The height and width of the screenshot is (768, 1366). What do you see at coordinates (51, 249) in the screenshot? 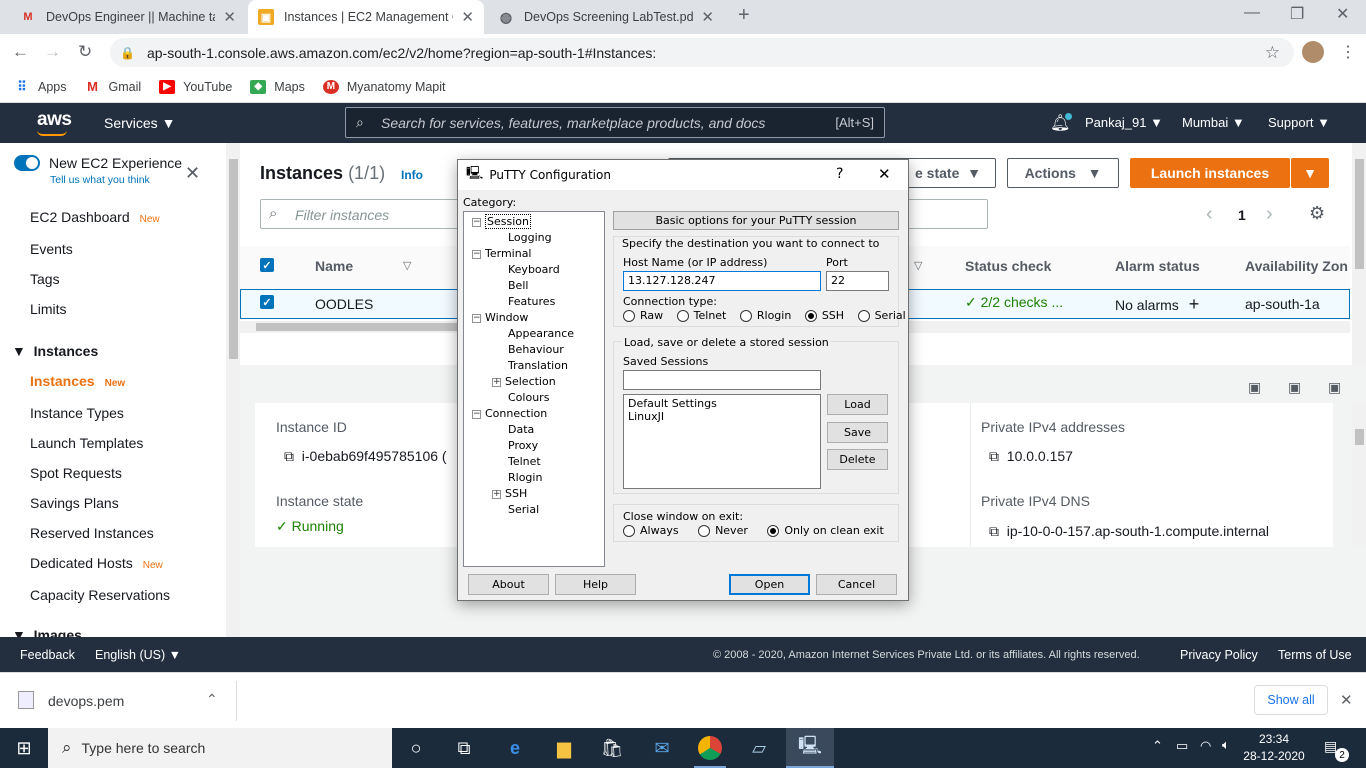
I see `sidebar-item-events: Events` at bounding box center [51, 249].